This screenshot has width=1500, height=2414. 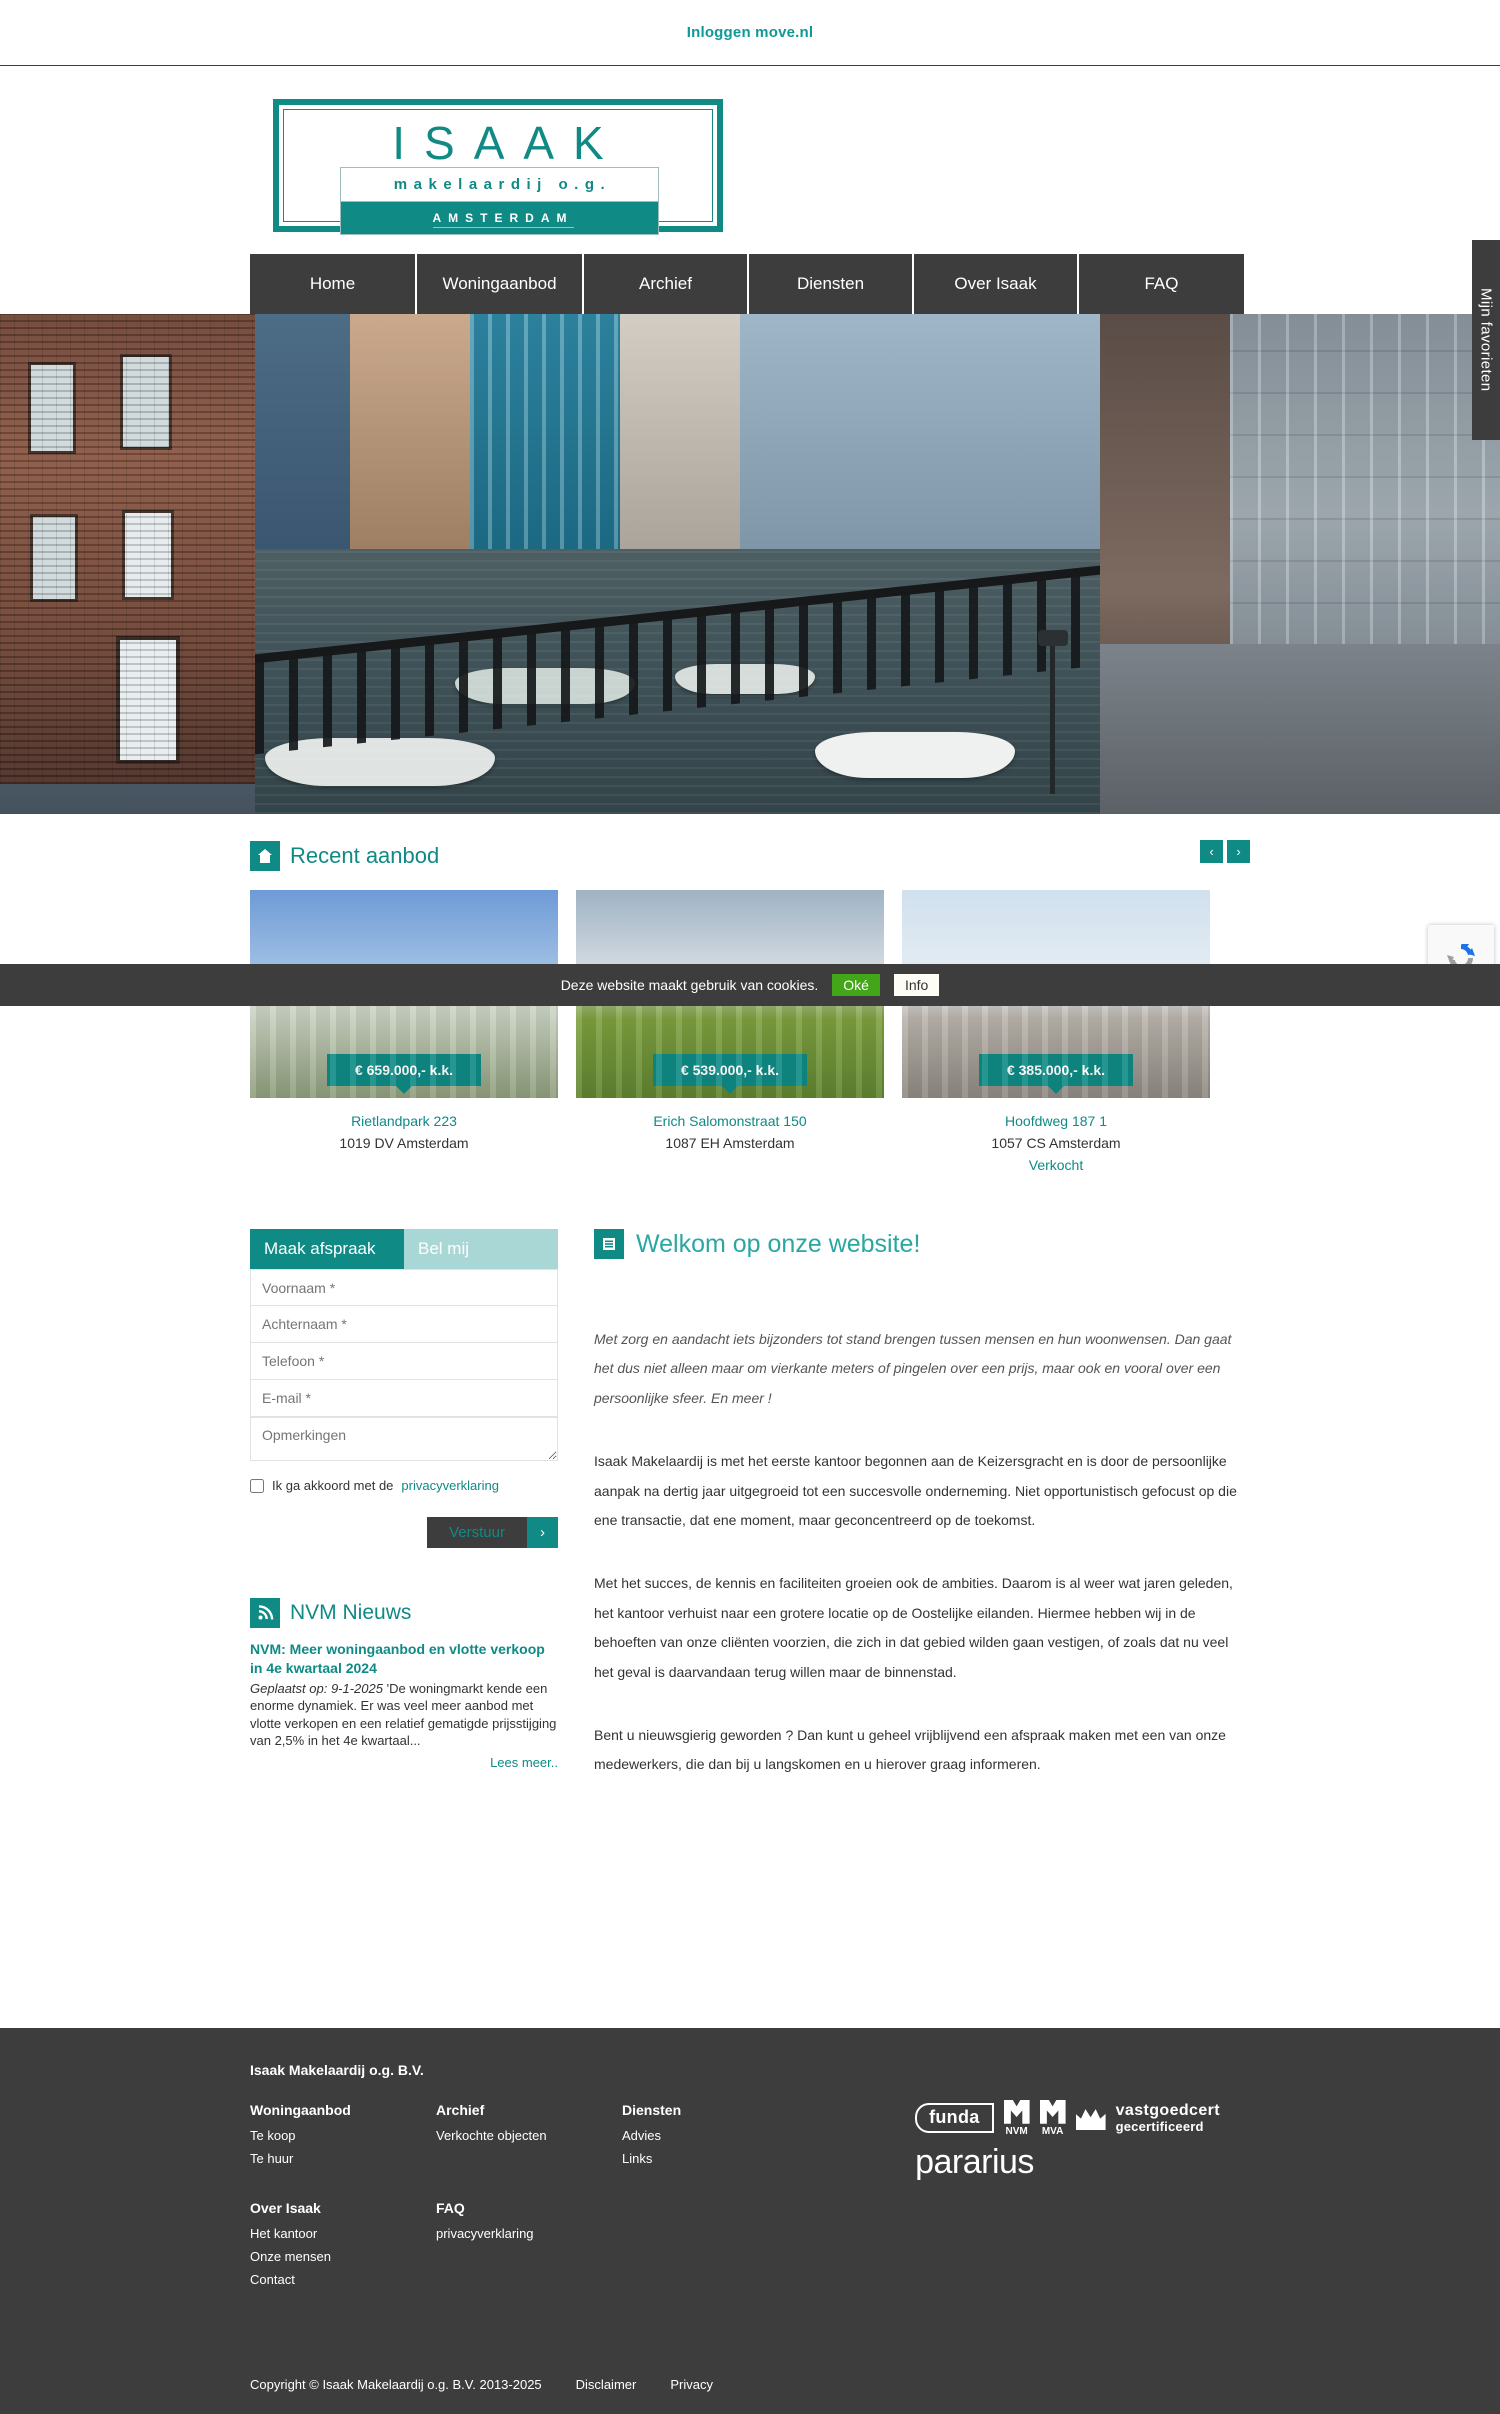 I want to click on nav-item-over-isaak: Over Isaak, so click(x=996, y=284).